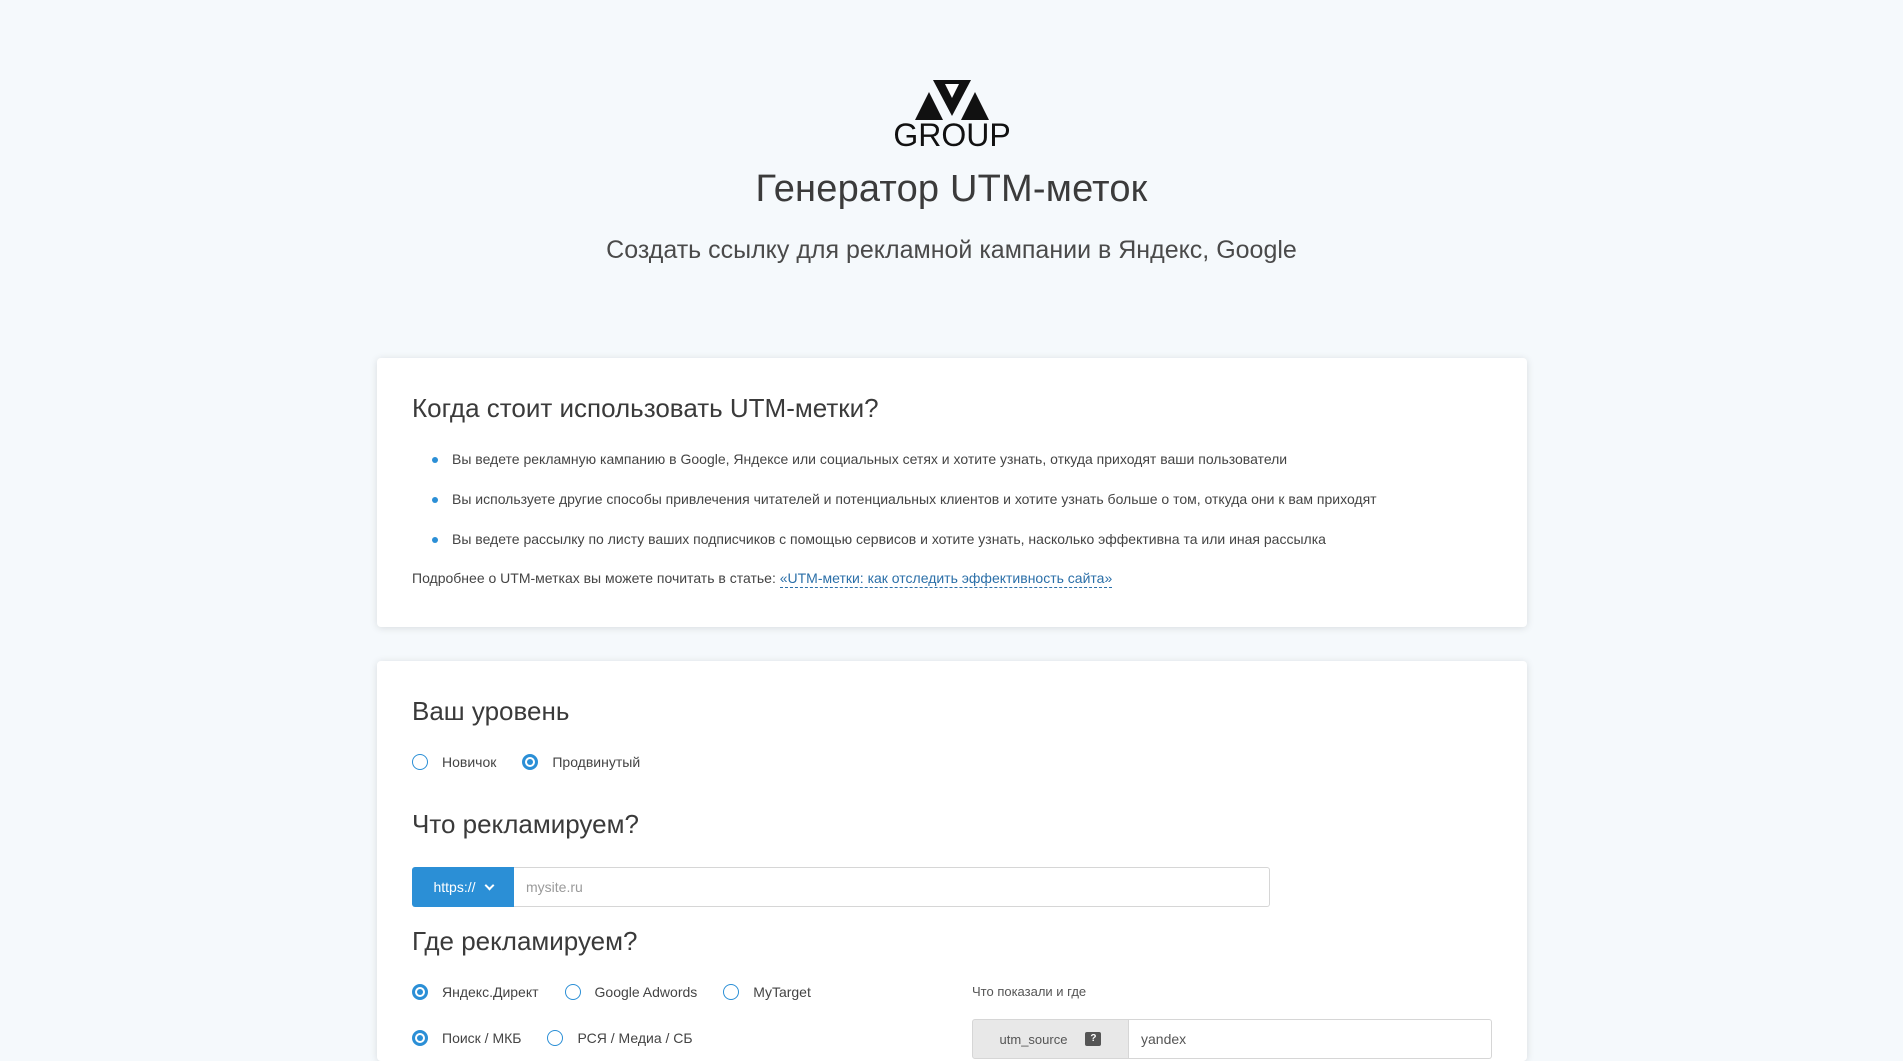 This screenshot has width=1903, height=1061. What do you see at coordinates (469, 762) in the screenshot?
I see `radio-label: Новичок` at bounding box center [469, 762].